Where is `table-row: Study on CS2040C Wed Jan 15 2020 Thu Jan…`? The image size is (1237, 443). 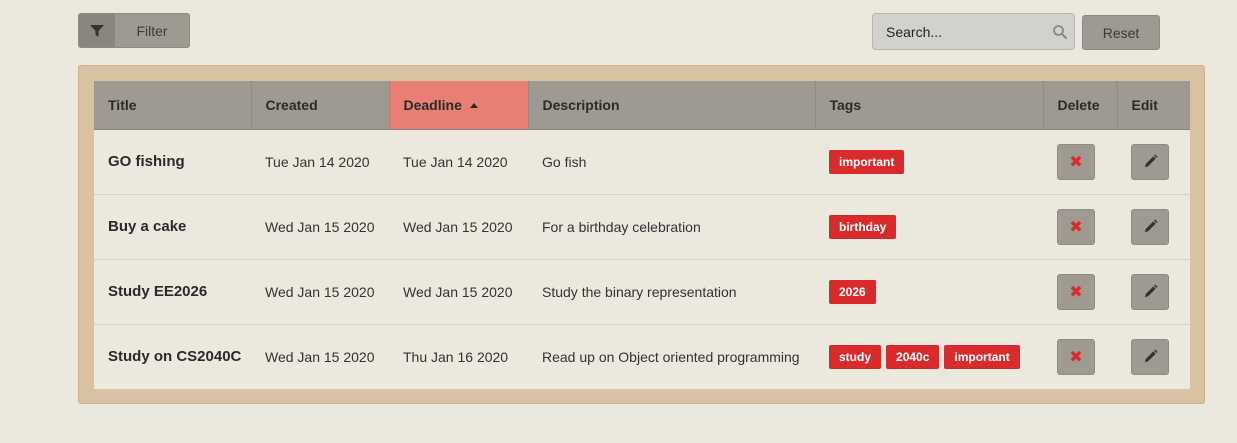
table-row: Study on CS2040C Wed Jan 15 2020 Thu Jan… is located at coordinates (642, 356).